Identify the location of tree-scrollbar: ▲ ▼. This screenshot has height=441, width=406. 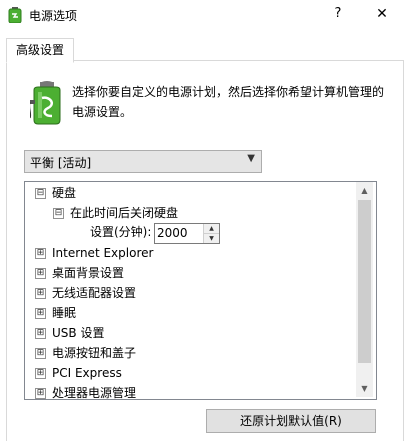
(364, 289).